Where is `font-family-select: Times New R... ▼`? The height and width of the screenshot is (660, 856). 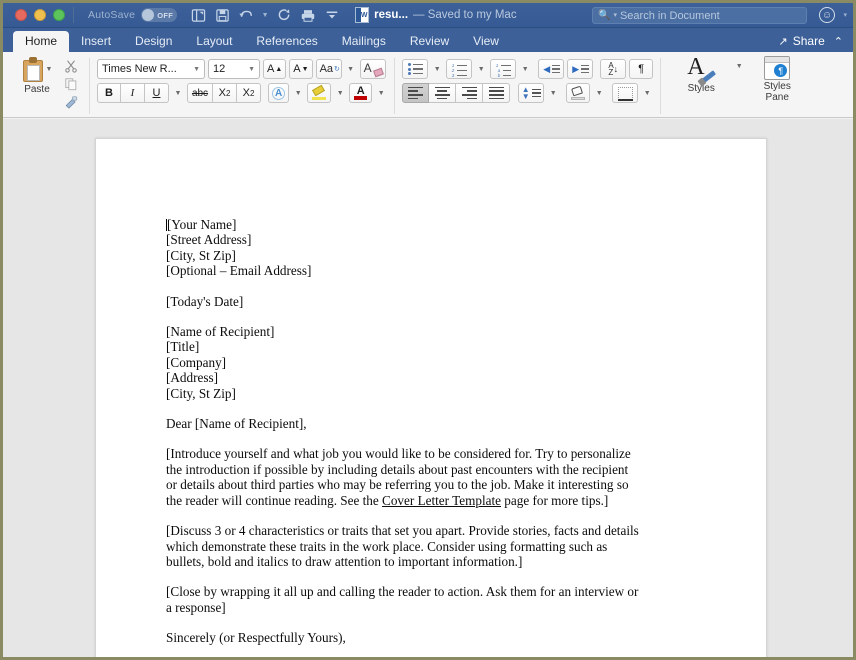 font-family-select: Times New R... ▼ is located at coordinates (151, 69).